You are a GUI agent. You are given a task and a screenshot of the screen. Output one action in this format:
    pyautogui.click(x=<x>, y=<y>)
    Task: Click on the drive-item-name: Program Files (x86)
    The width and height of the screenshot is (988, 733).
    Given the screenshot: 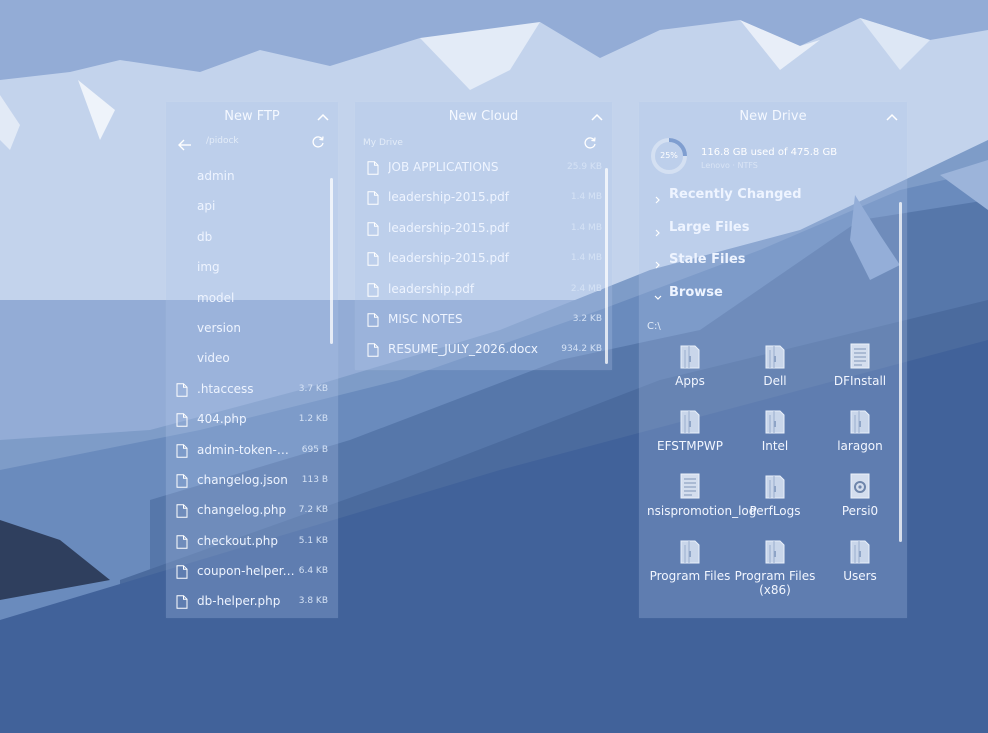 What is the action you would take?
    pyautogui.click(x=775, y=583)
    